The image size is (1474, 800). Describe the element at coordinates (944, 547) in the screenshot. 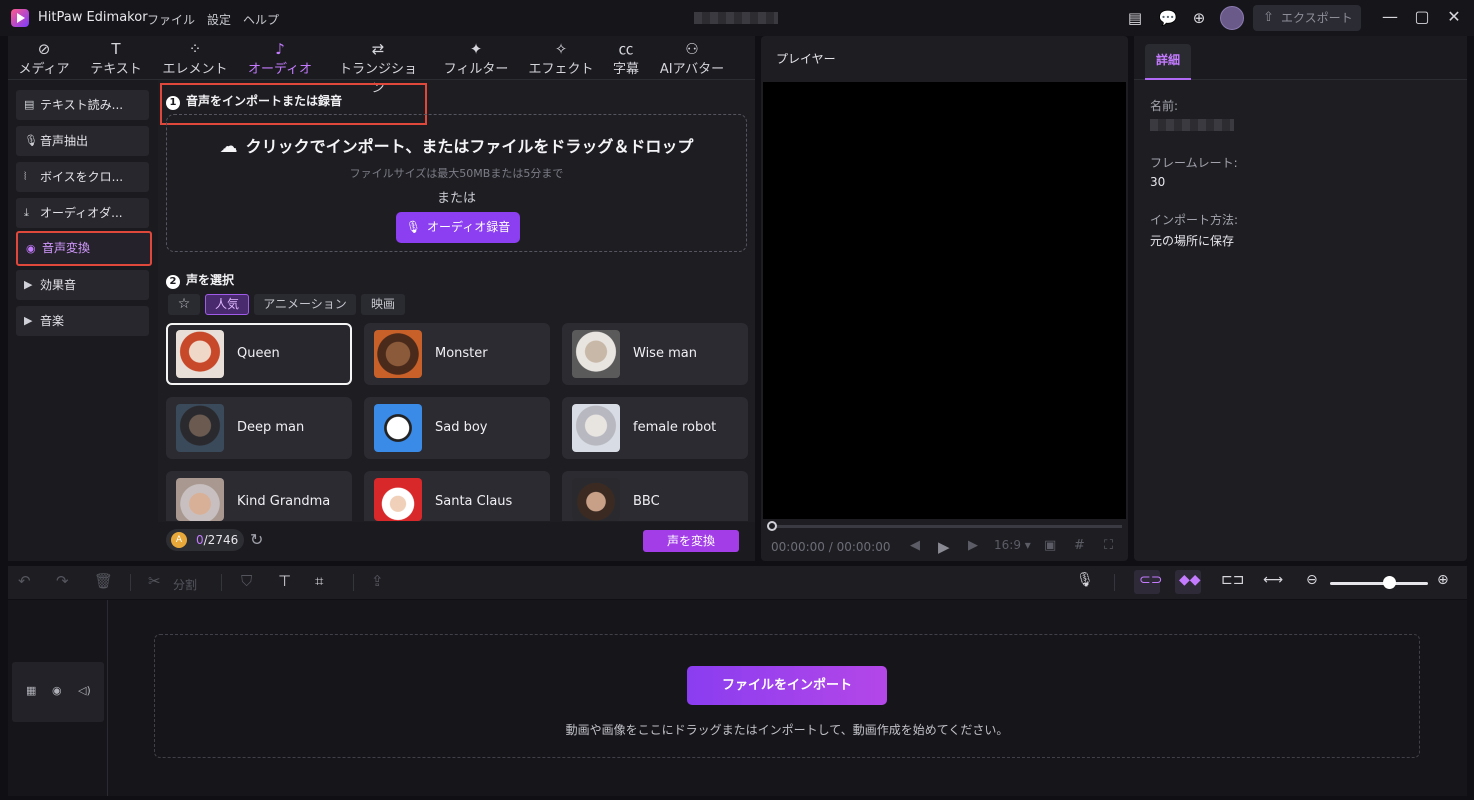

I see `play-icon: ▶` at that location.